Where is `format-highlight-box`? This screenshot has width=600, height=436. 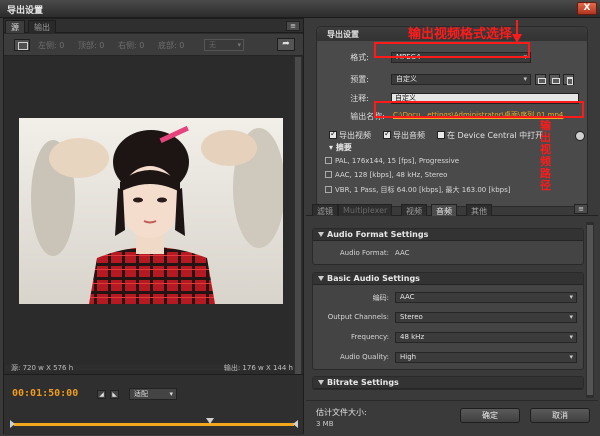
format-highlight-box is located at coordinates (452, 50).